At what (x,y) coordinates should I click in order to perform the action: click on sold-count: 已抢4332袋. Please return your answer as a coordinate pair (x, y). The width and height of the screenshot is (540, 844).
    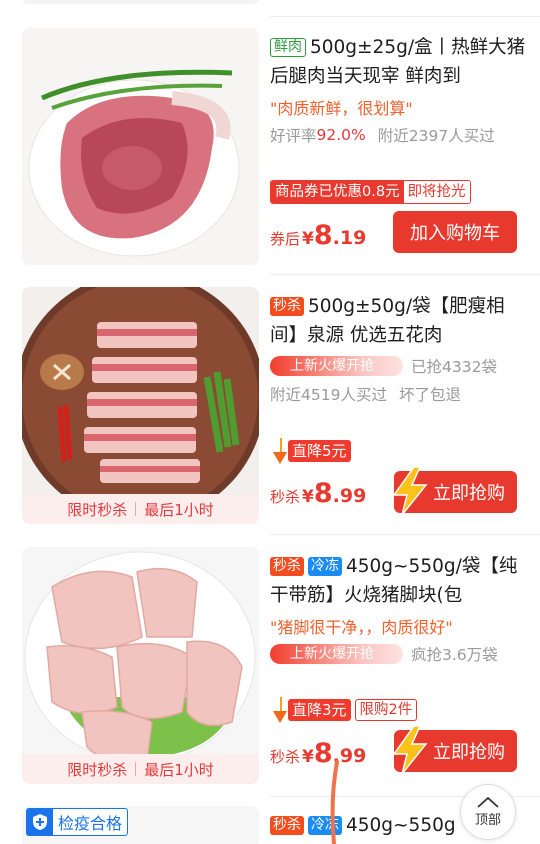
    Looking at the image, I should click on (454, 367).